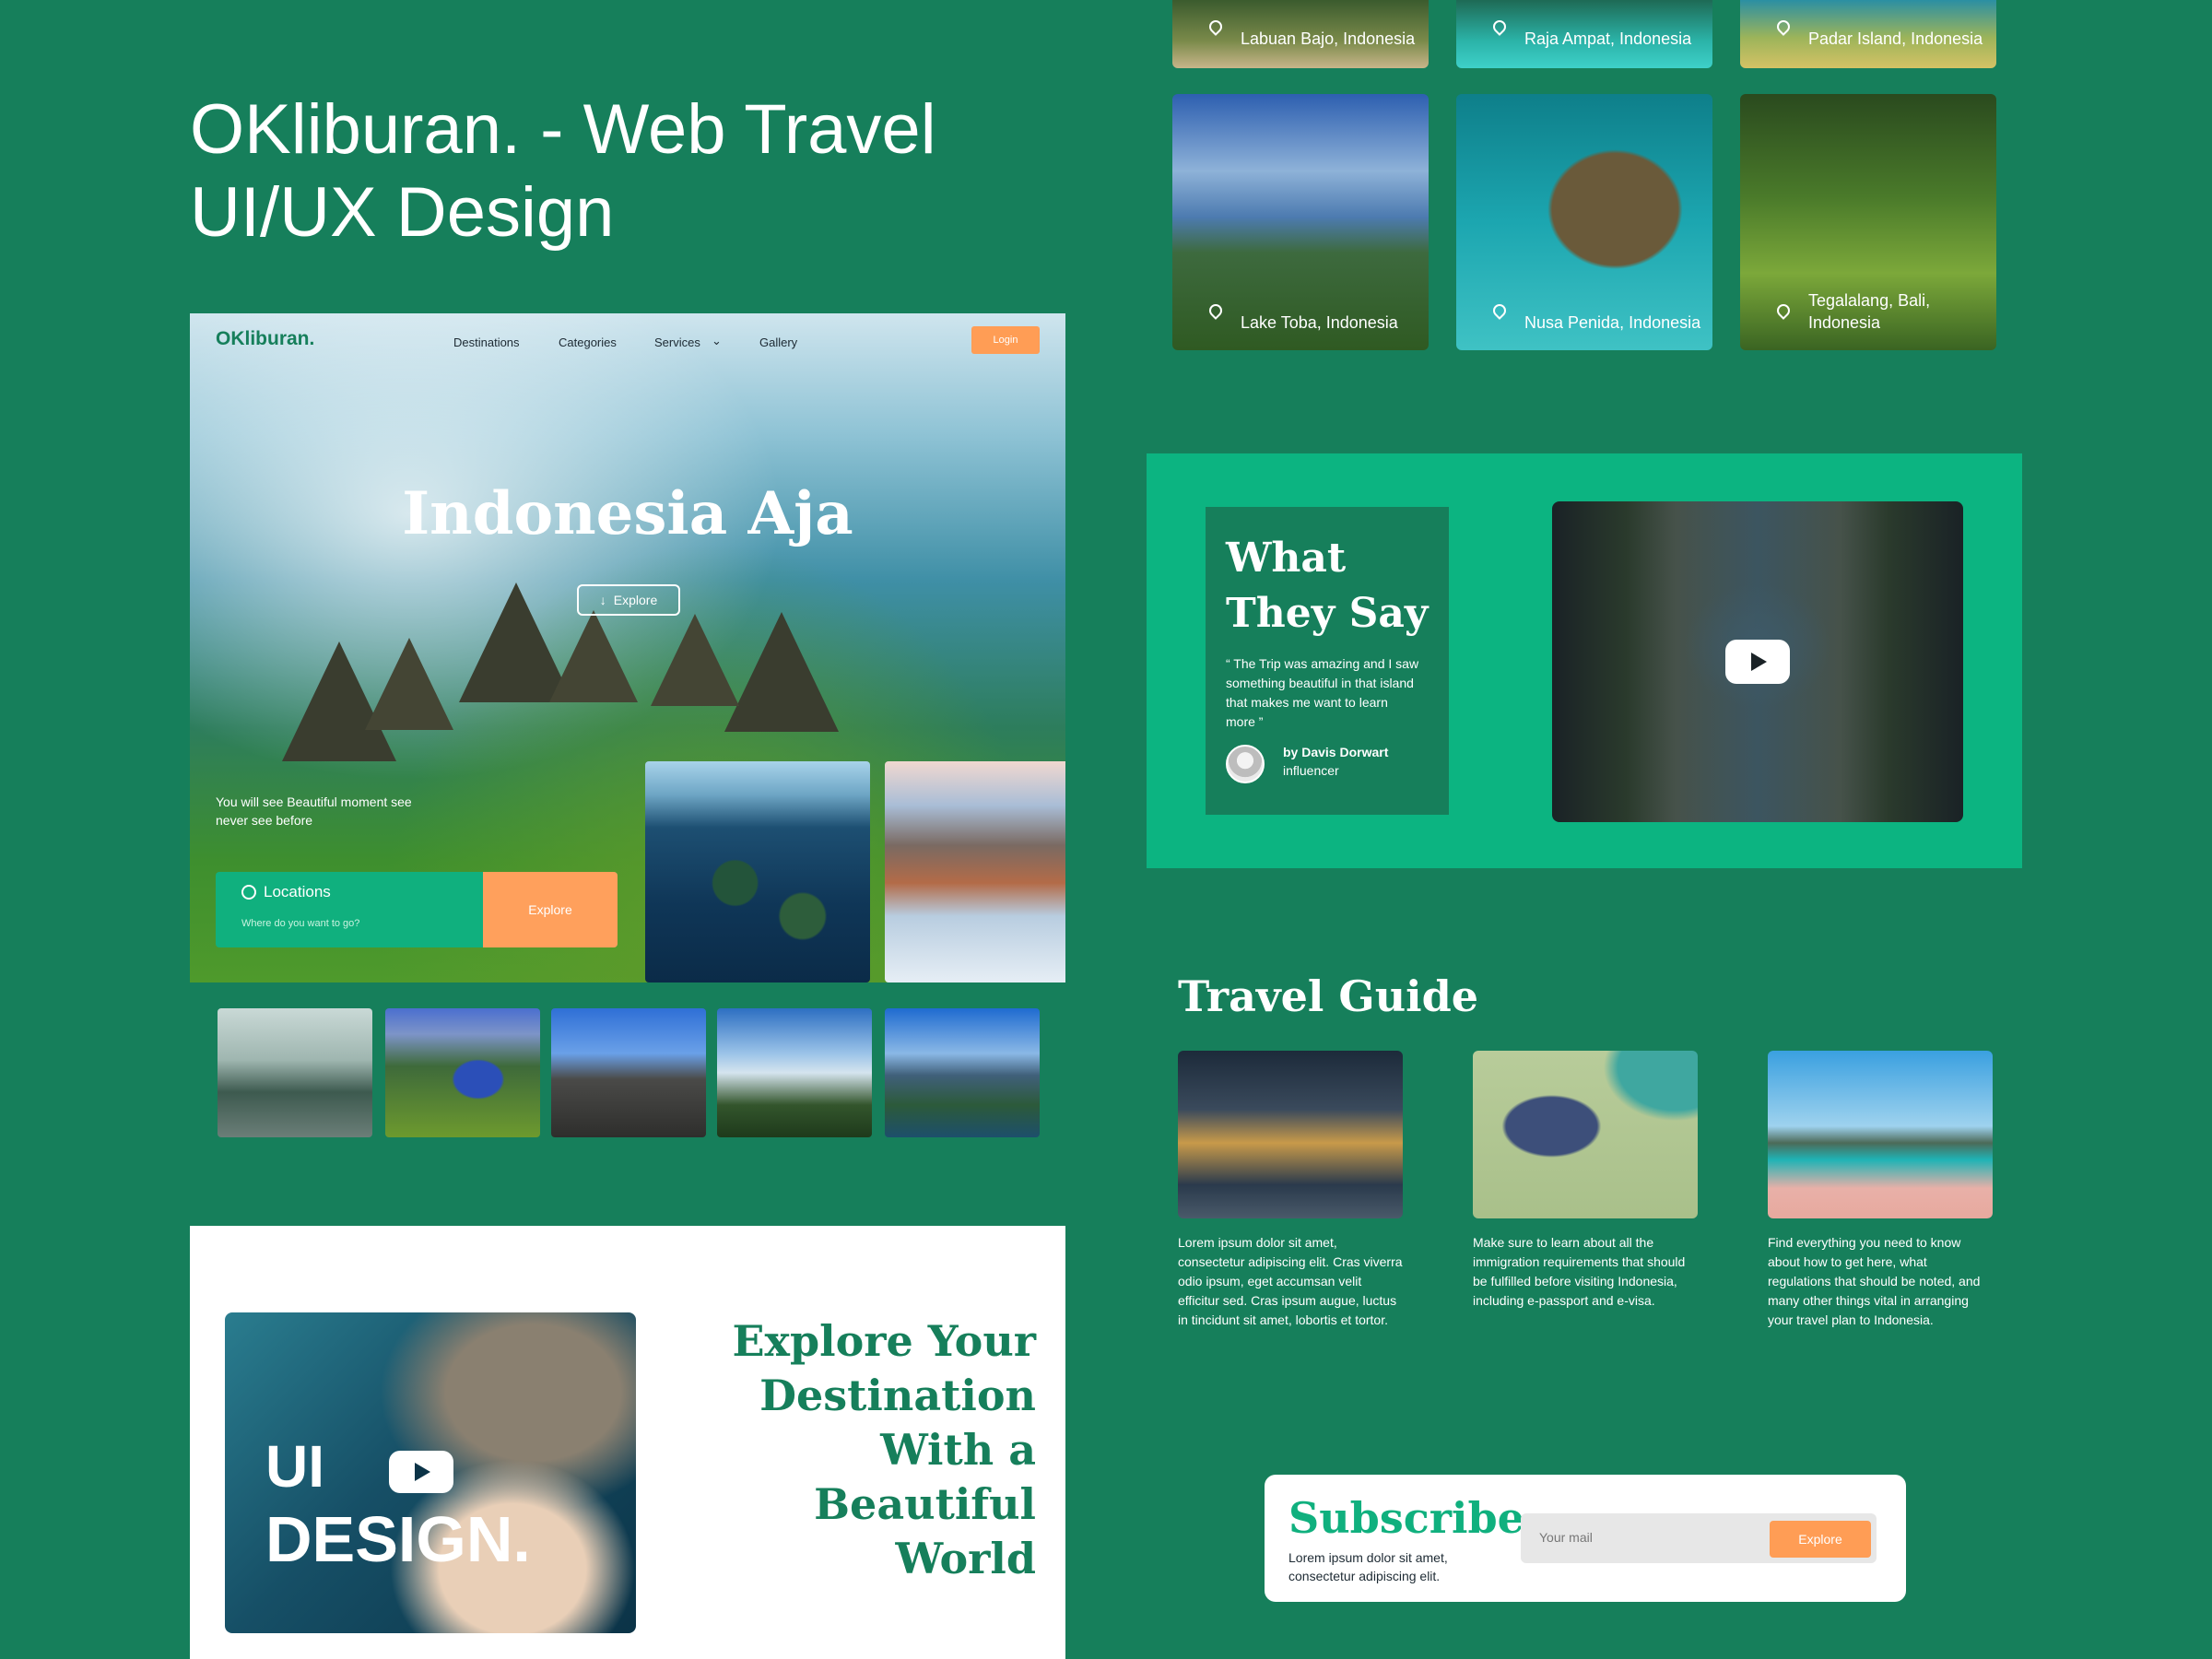 Image resolution: width=2212 pixels, height=1659 pixels. Describe the element at coordinates (677, 342) in the screenshot. I see `nav-services: Services` at that location.